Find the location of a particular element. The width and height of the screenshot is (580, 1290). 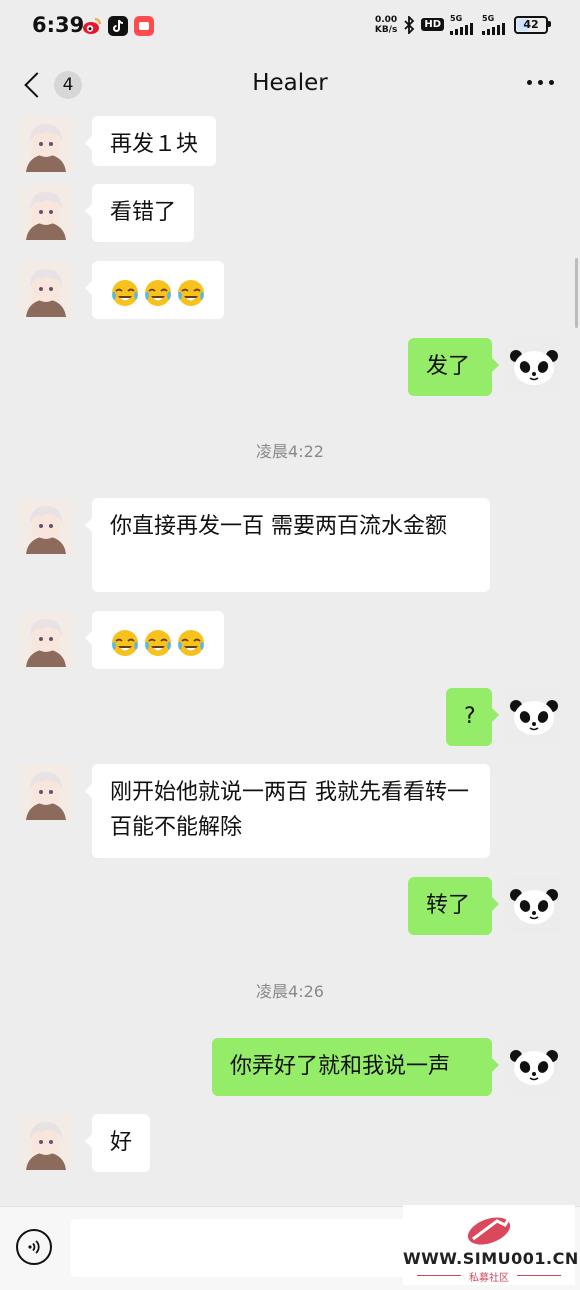

message-text: 再发１块 is located at coordinates (154, 144).